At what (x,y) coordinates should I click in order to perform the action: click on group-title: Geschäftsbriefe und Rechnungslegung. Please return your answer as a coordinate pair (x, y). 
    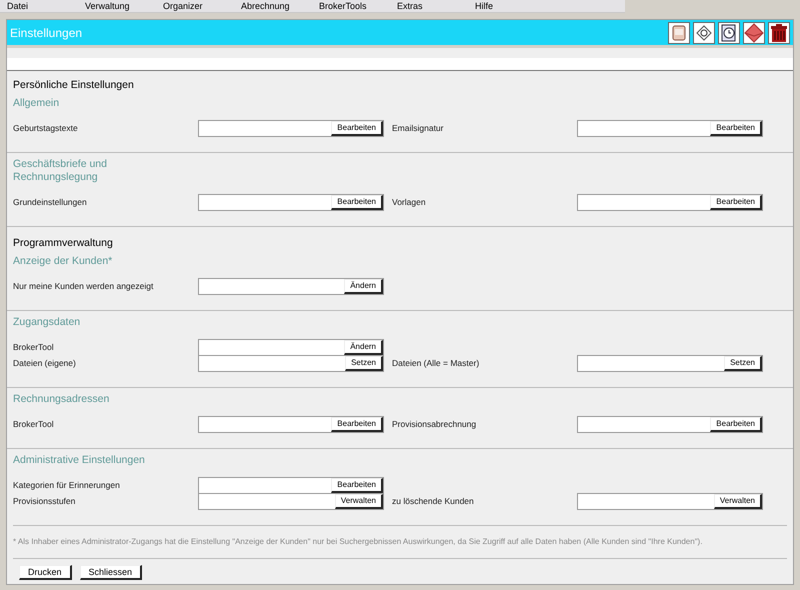
    Looking at the image, I should click on (60, 171).